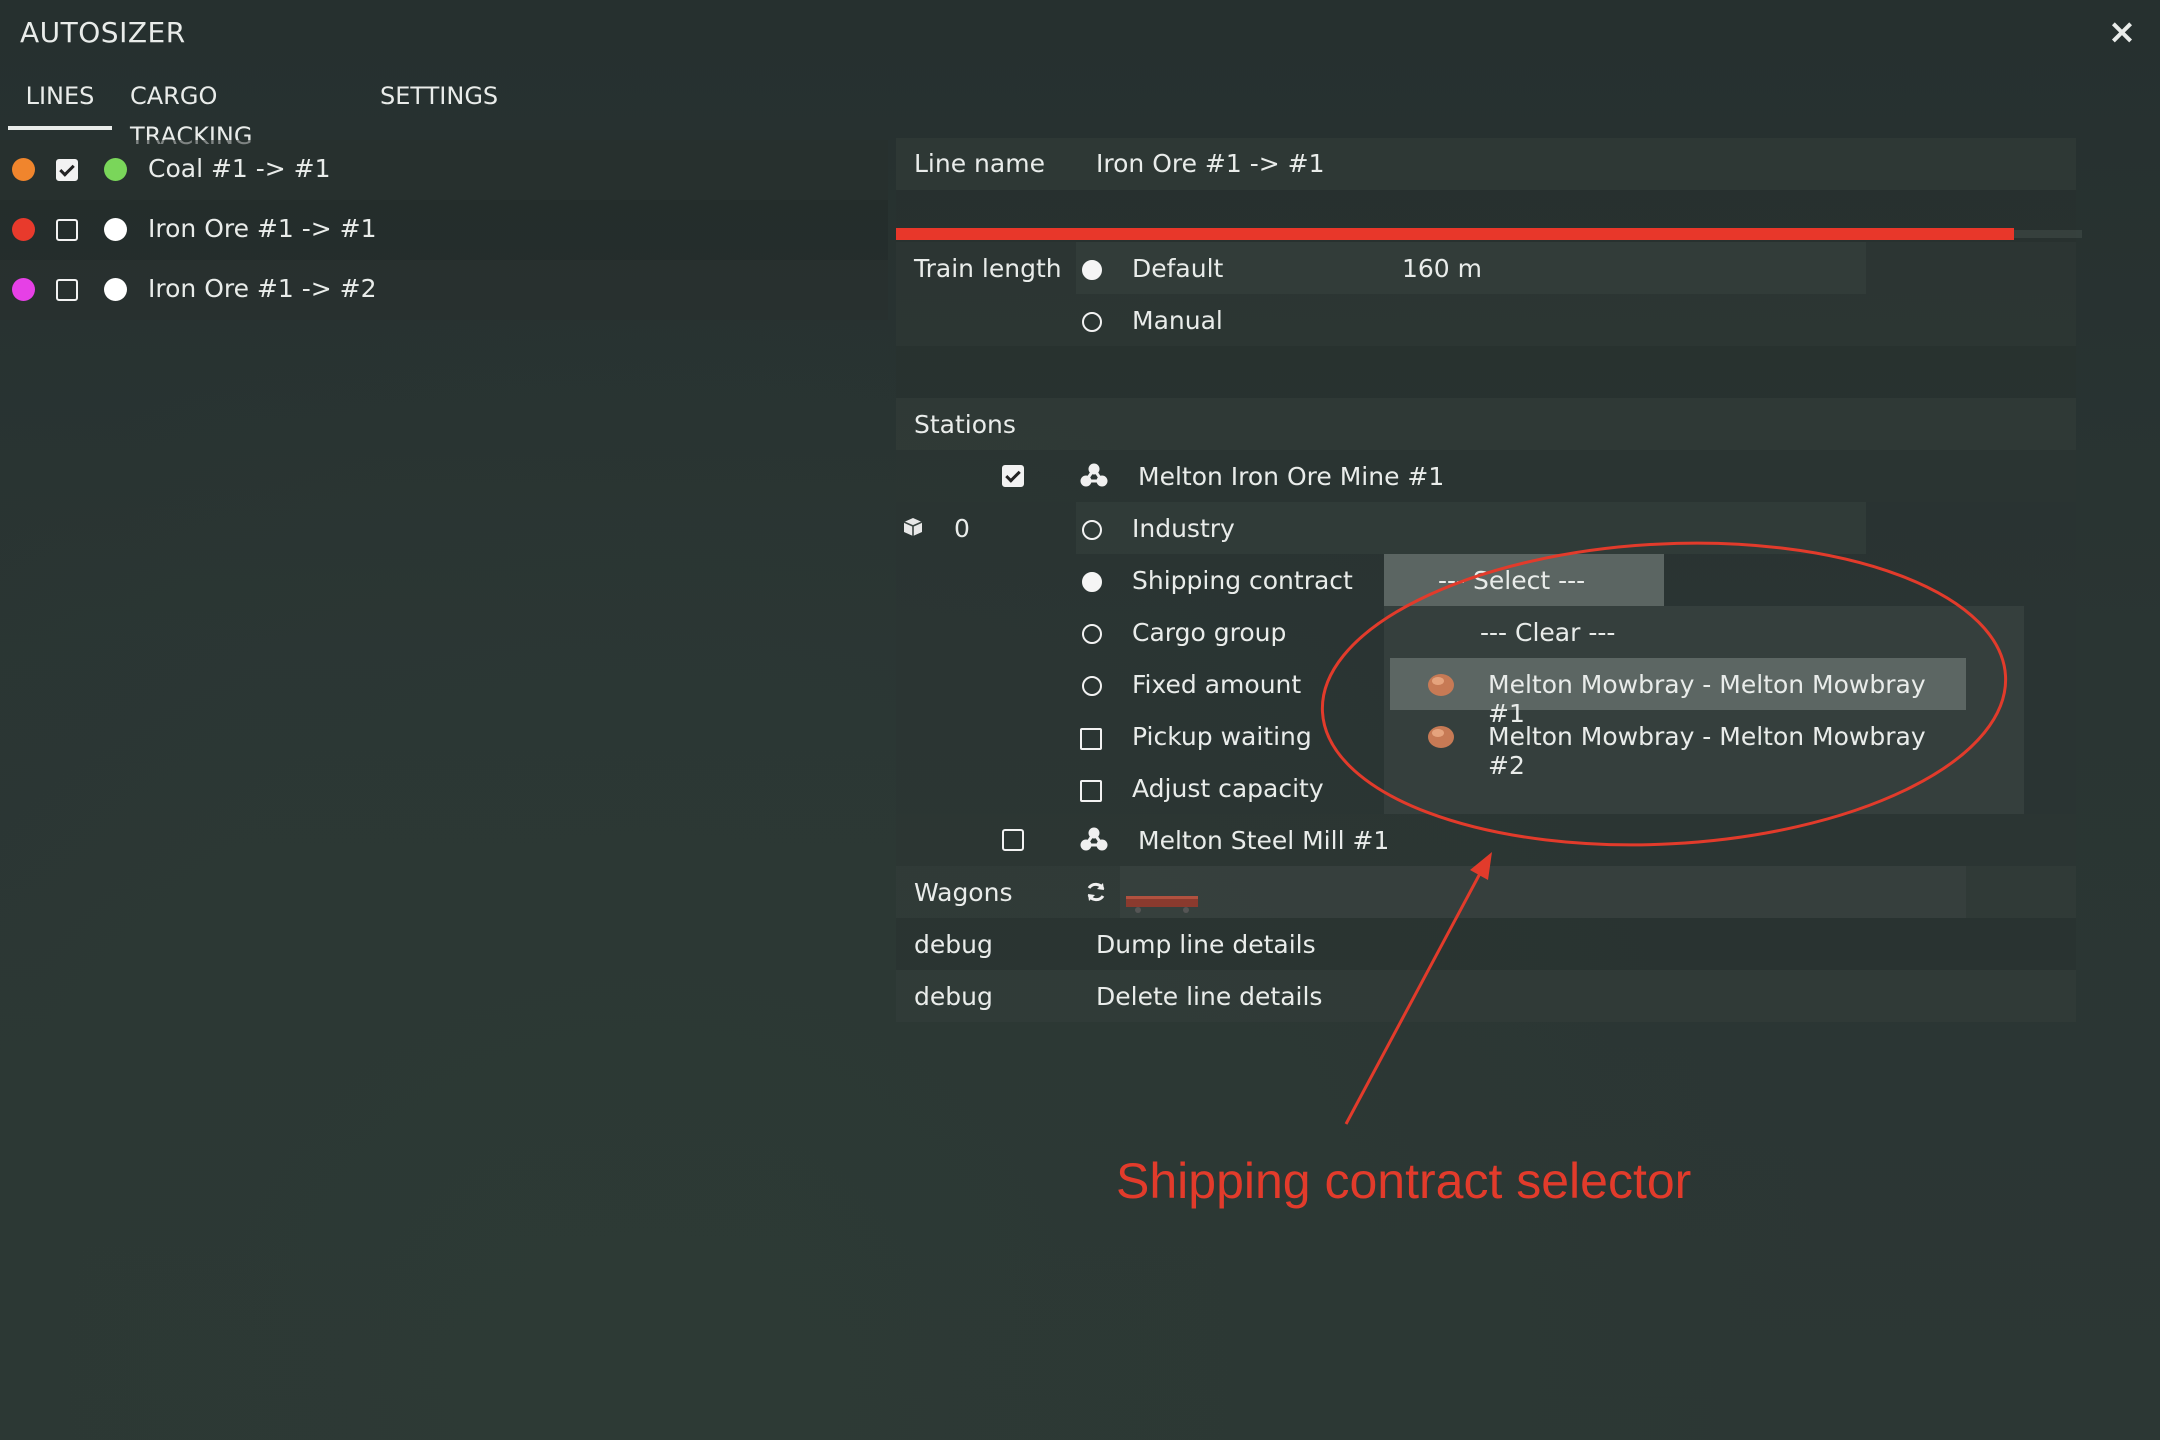  Describe the element at coordinates (1415, 995) in the screenshot. I see `annotation-arrow-line` at that location.